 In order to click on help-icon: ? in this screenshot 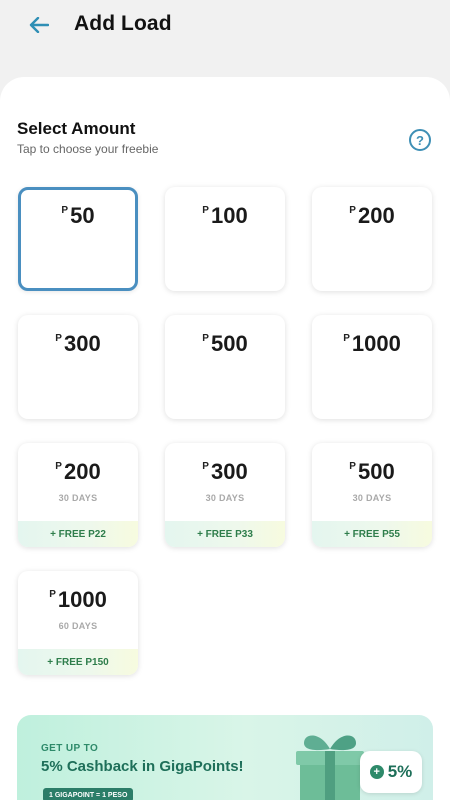, I will do `click(420, 140)`.